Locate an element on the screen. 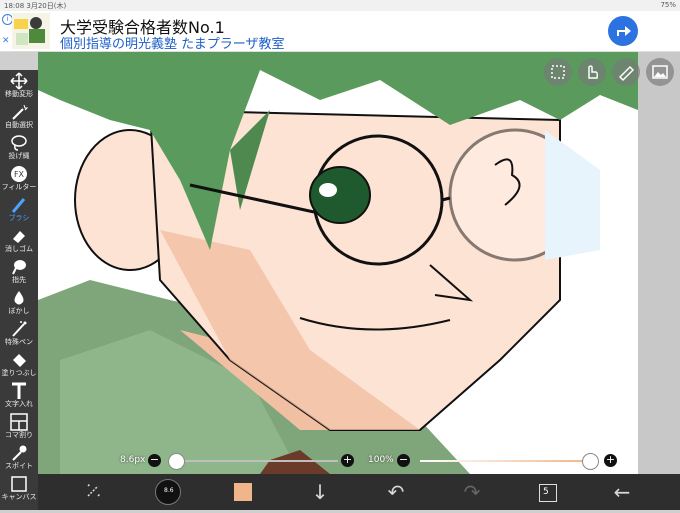 The width and height of the screenshot is (680, 513). status-battery: 75% is located at coordinates (668, 5).